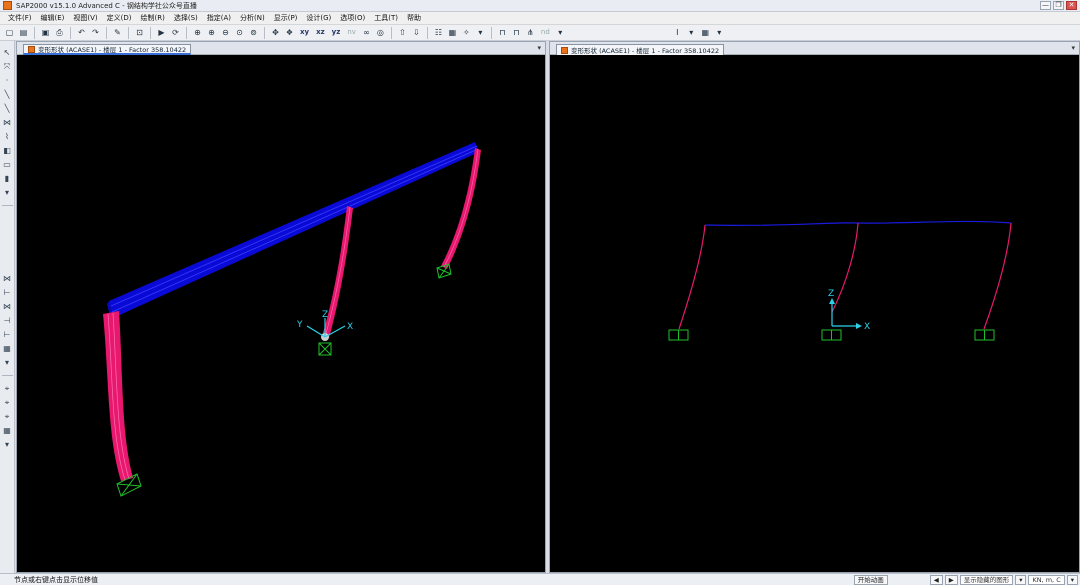 The image size is (1080, 585). I want to click on maximize-button: ❐, so click(1058, 5).